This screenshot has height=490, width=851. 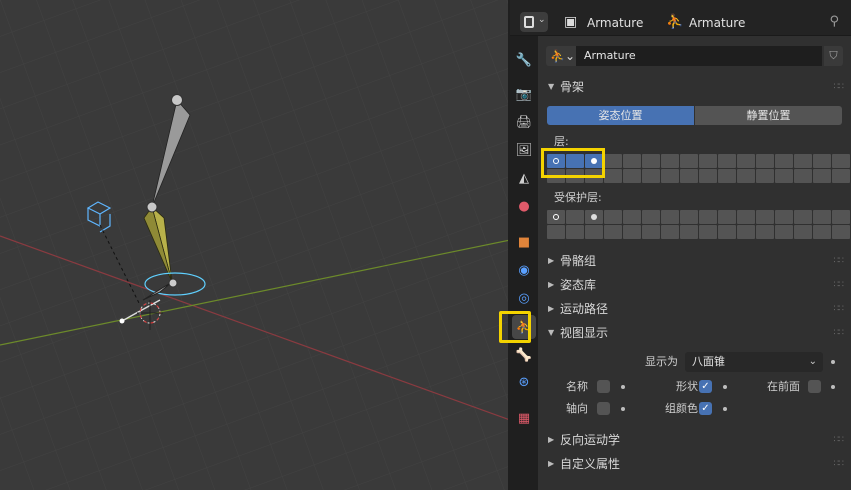 I want to click on breadcrumb-object: Armature, so click(x=615, y=23).